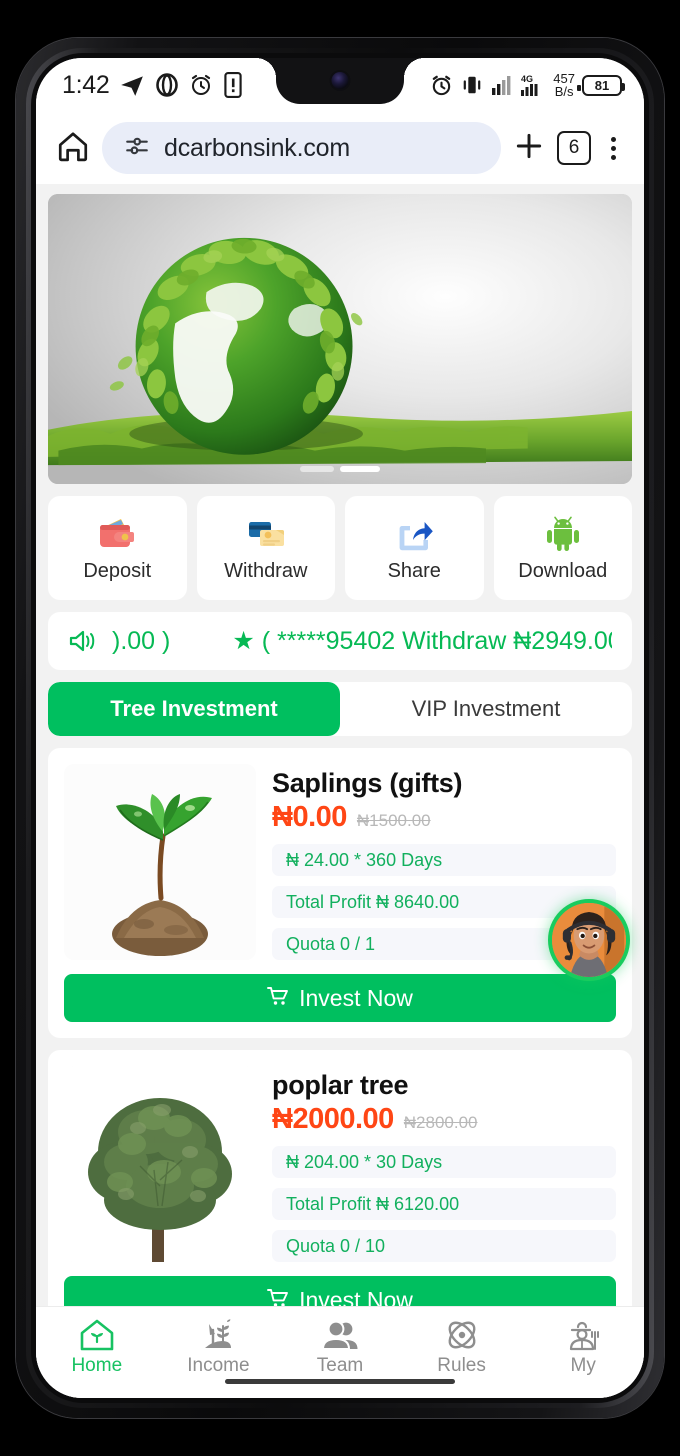 Image resolution: width=680 pixels, height=1456 pixels. I want to click on investment-tabs: Tree Investment VIP Investment, so click(340, 709).